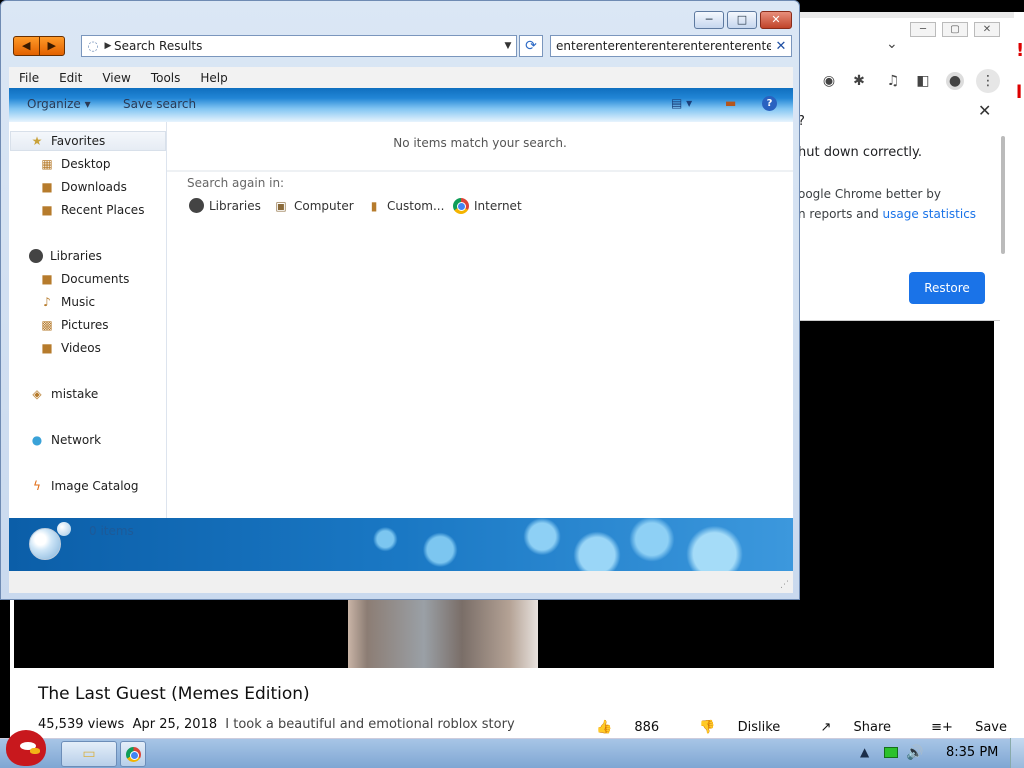 The height and width of the screenshot is (768, 1024). I want to click on nav-label: Network, so click(76, 440).